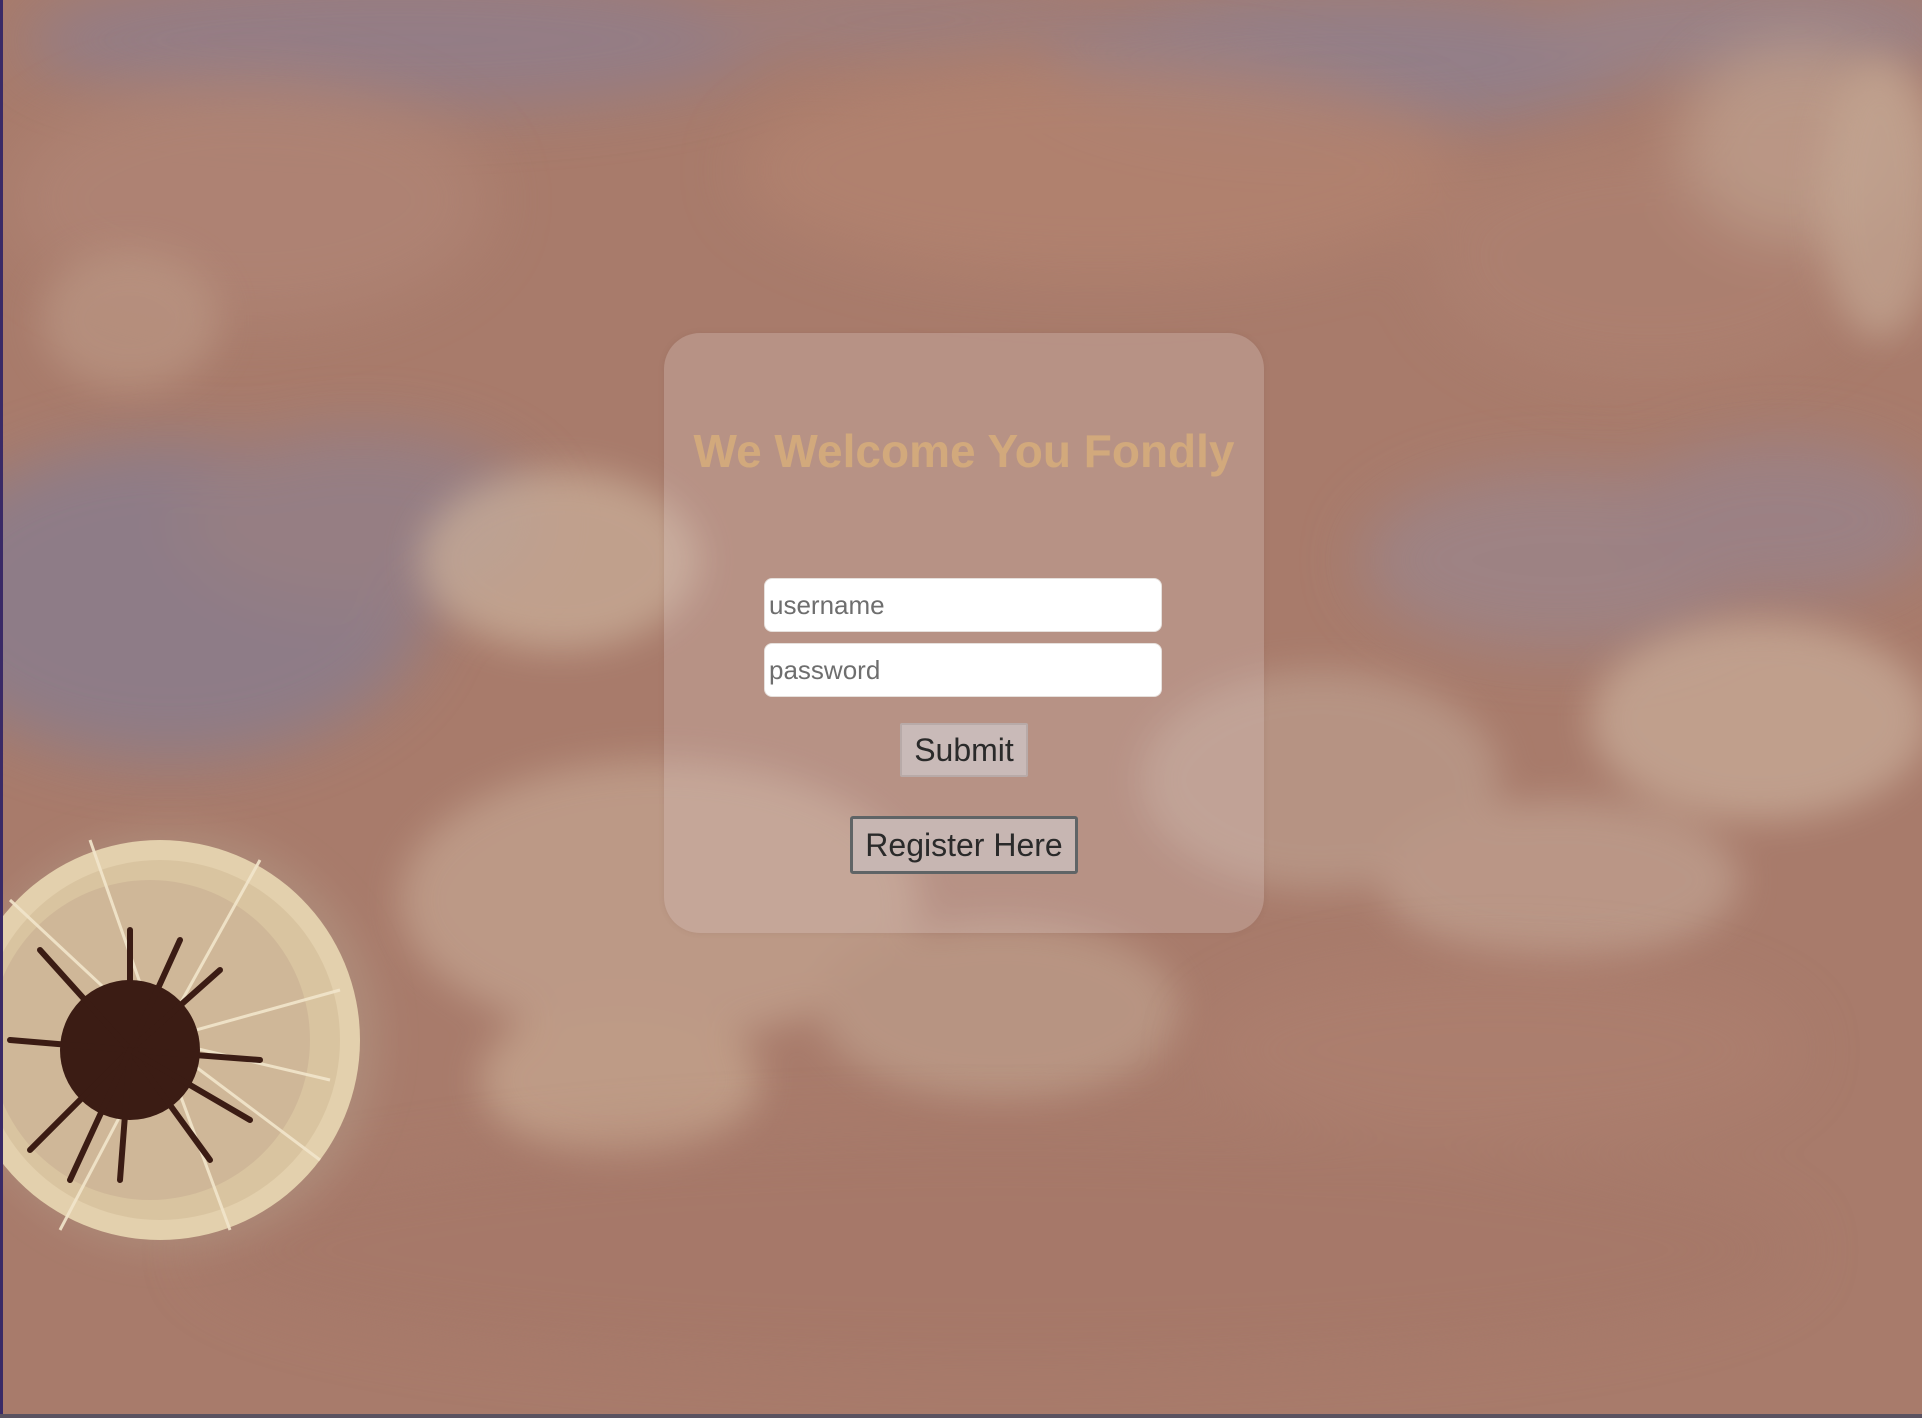 Image resolution: width=1922 pixels, height=1418 pixels. What do you see at coordinates (1, 709) in the screenshot?
I see `window-left-edge` at bounding box center [1, 709].